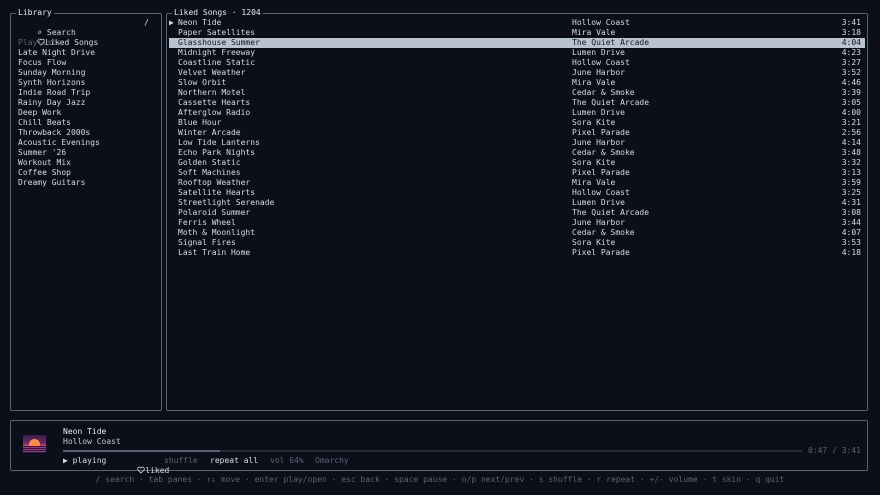 This screenshot has width=880, height=495. Describe the element at coordinates (851, 92) in the screenshot. I see `song-duration: 3:39` at that location.